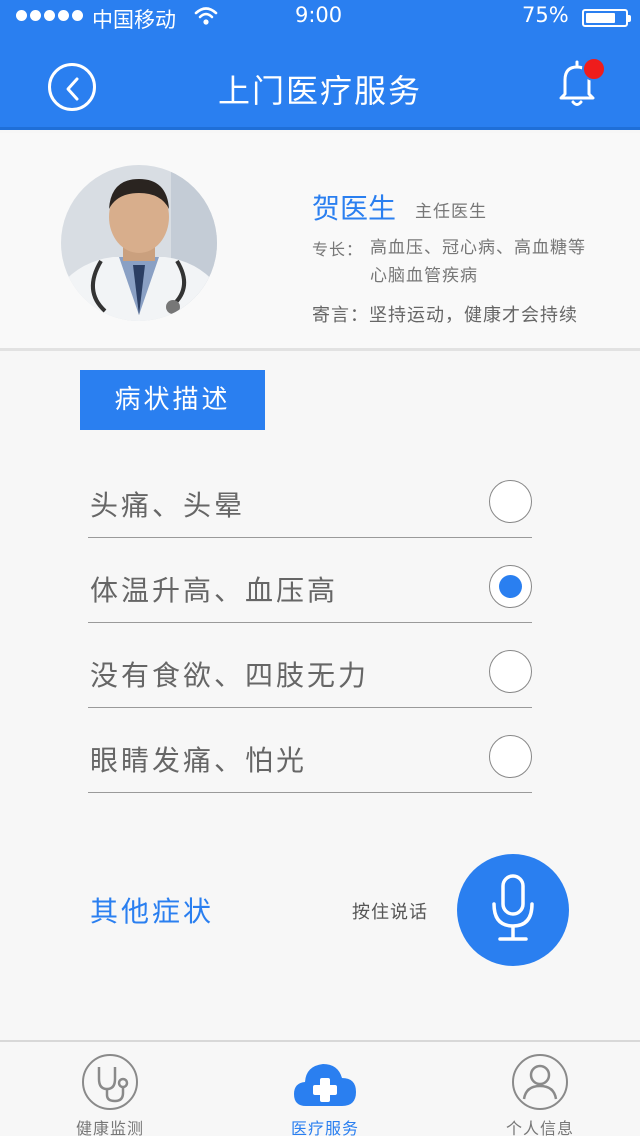 Image resolution: width=640 pixels, height=1136 pixels. Describe the element at coordinates (134, 20) in the screenshot. I see `carrier-name: 中国移动` at that location.